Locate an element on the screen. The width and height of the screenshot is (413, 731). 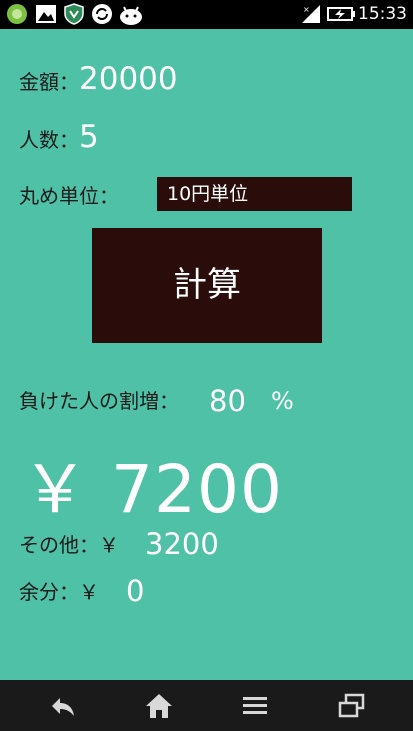
amount-label: 金額： is located at coordinates (49, 82).